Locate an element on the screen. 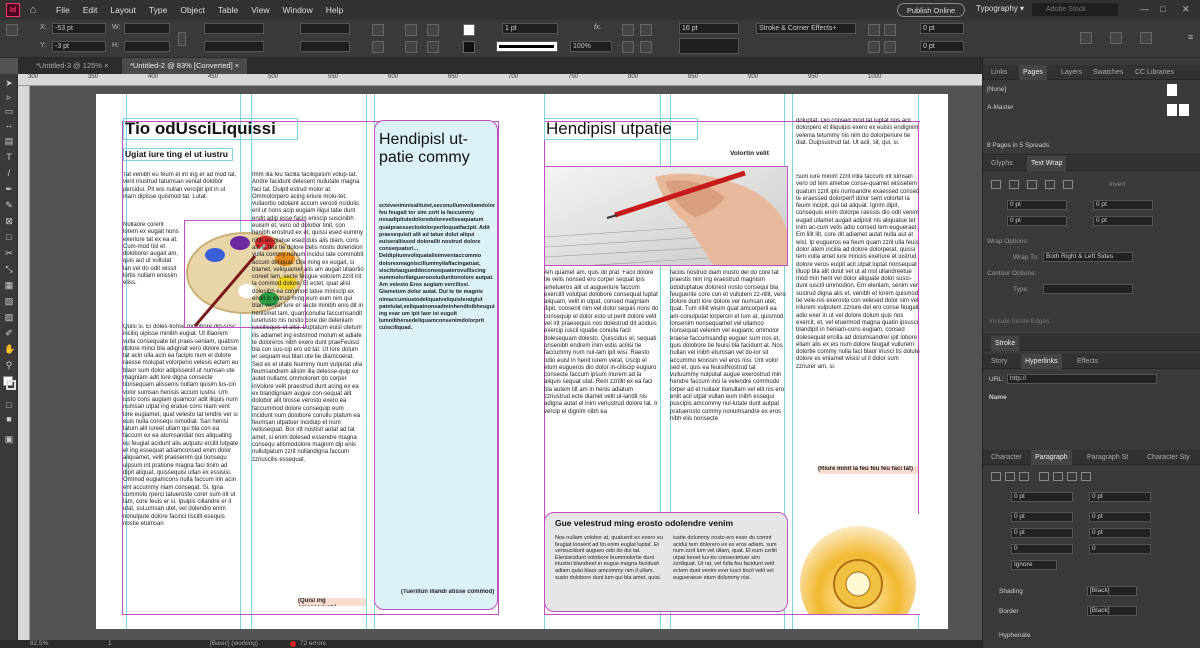 This screenshot has width=1200, height=648. tab-character: Character is located at coordinates (1006, 457).